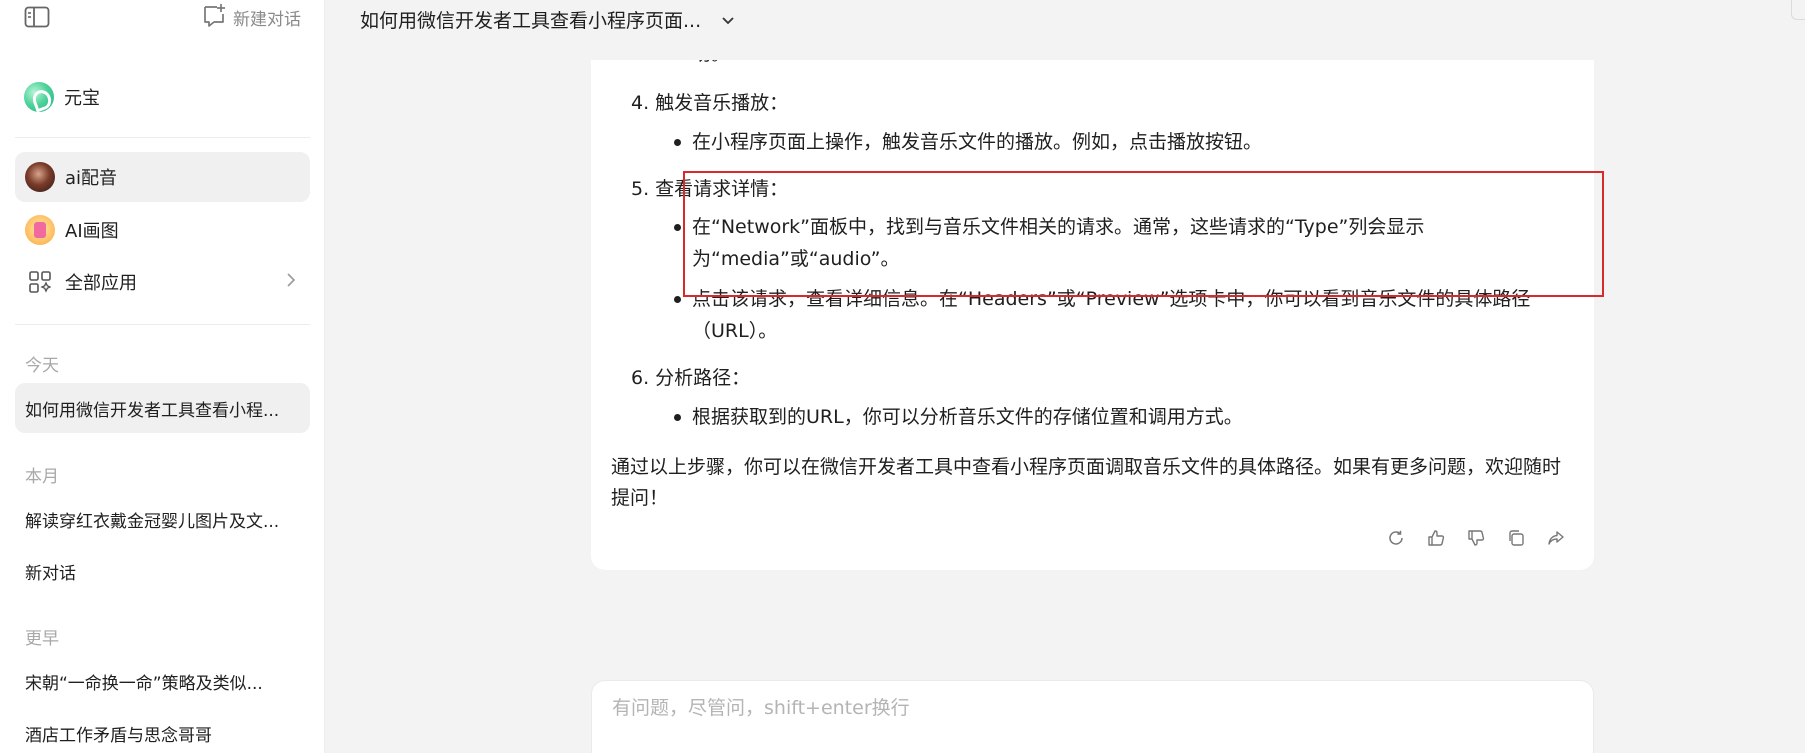 This screenshot has width=1805, height=753. Describe the element at coordinates (40, 282) in the screenshot. I see `apps-grid-icon` at that location.